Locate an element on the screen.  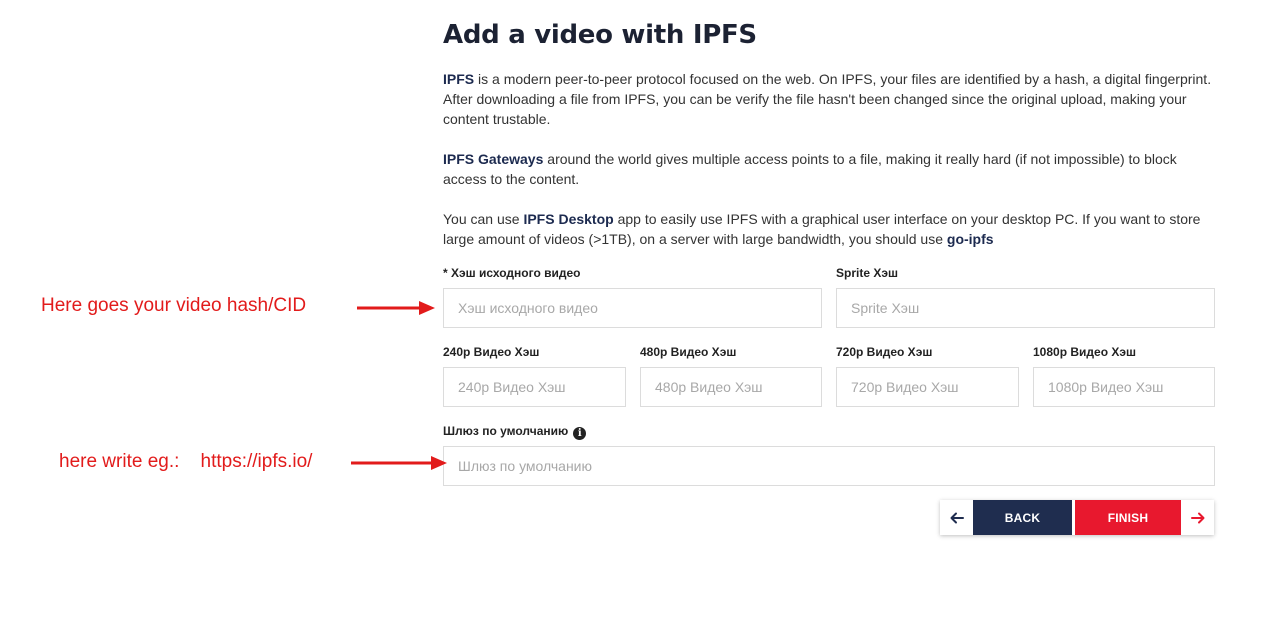
hash-720-input is located at coordinates (927, 387).